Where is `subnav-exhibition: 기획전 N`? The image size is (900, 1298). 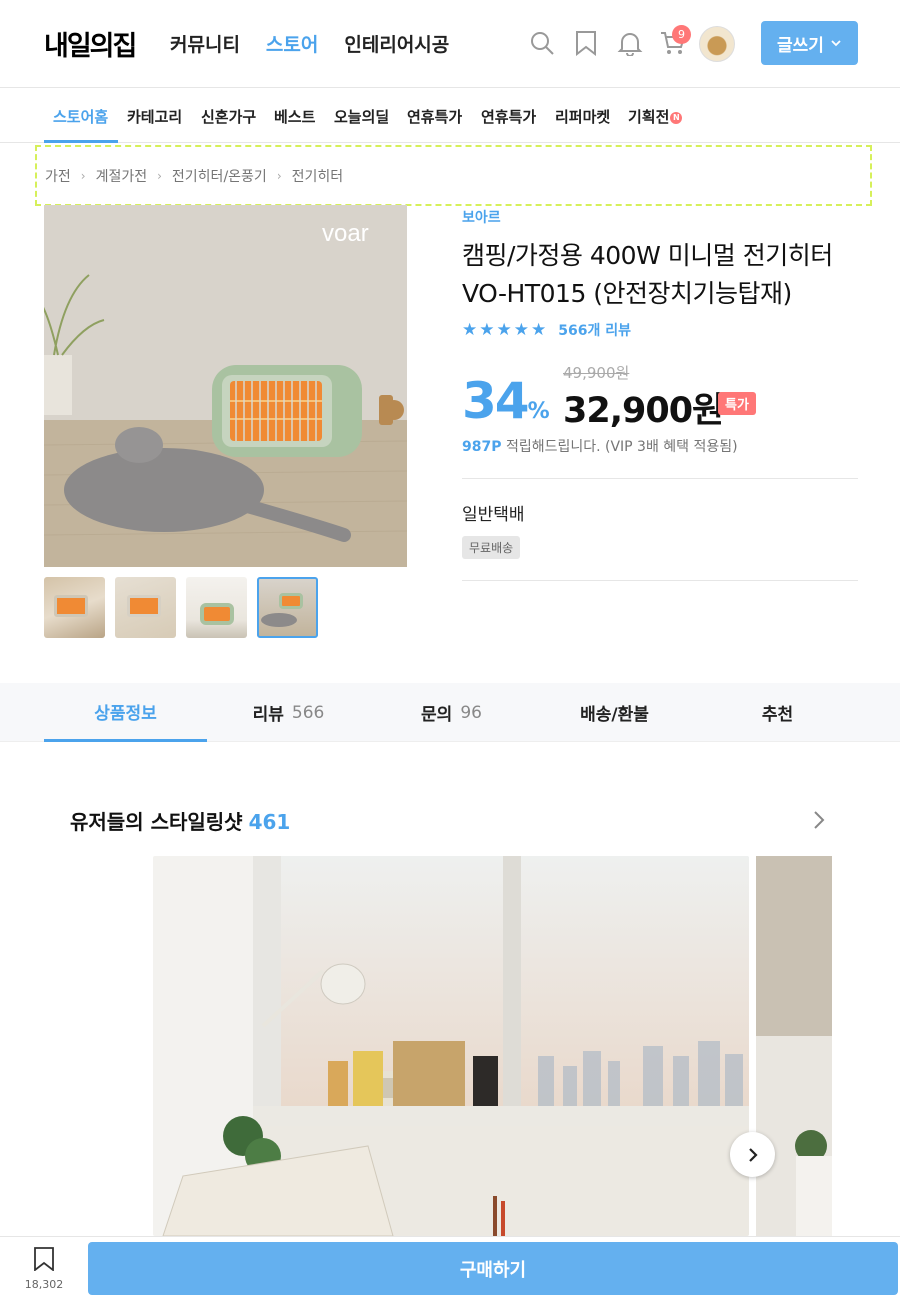
subnav-exhibition: 기획전 N is located at coordinates (655, 116).